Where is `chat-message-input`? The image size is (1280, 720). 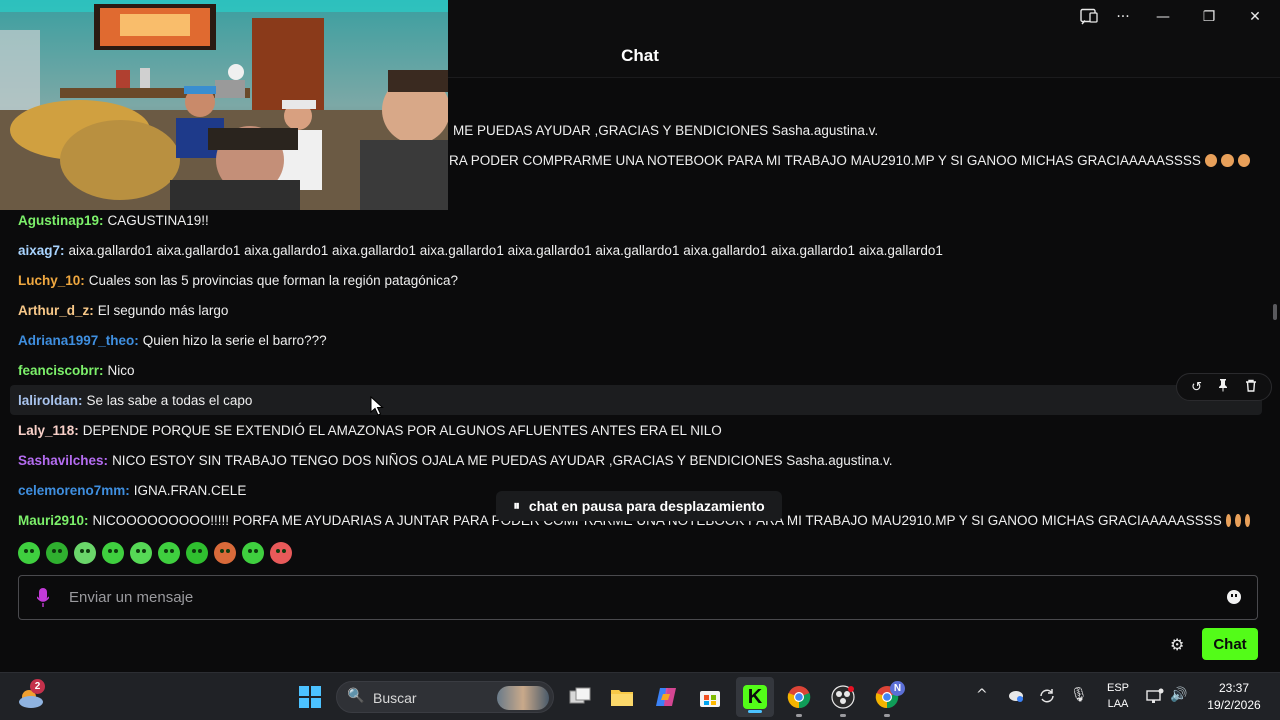
chat-message-input is located at coordinates (639, 597).